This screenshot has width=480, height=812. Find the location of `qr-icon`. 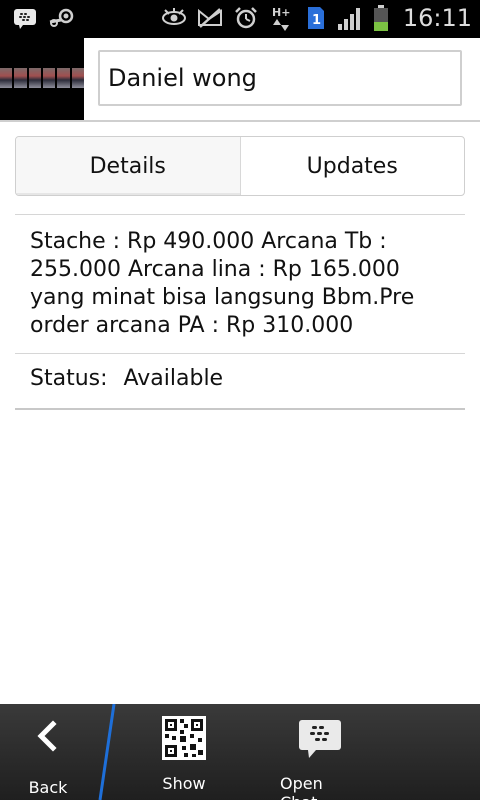

qr-icon is located at coordinates (184, 740).